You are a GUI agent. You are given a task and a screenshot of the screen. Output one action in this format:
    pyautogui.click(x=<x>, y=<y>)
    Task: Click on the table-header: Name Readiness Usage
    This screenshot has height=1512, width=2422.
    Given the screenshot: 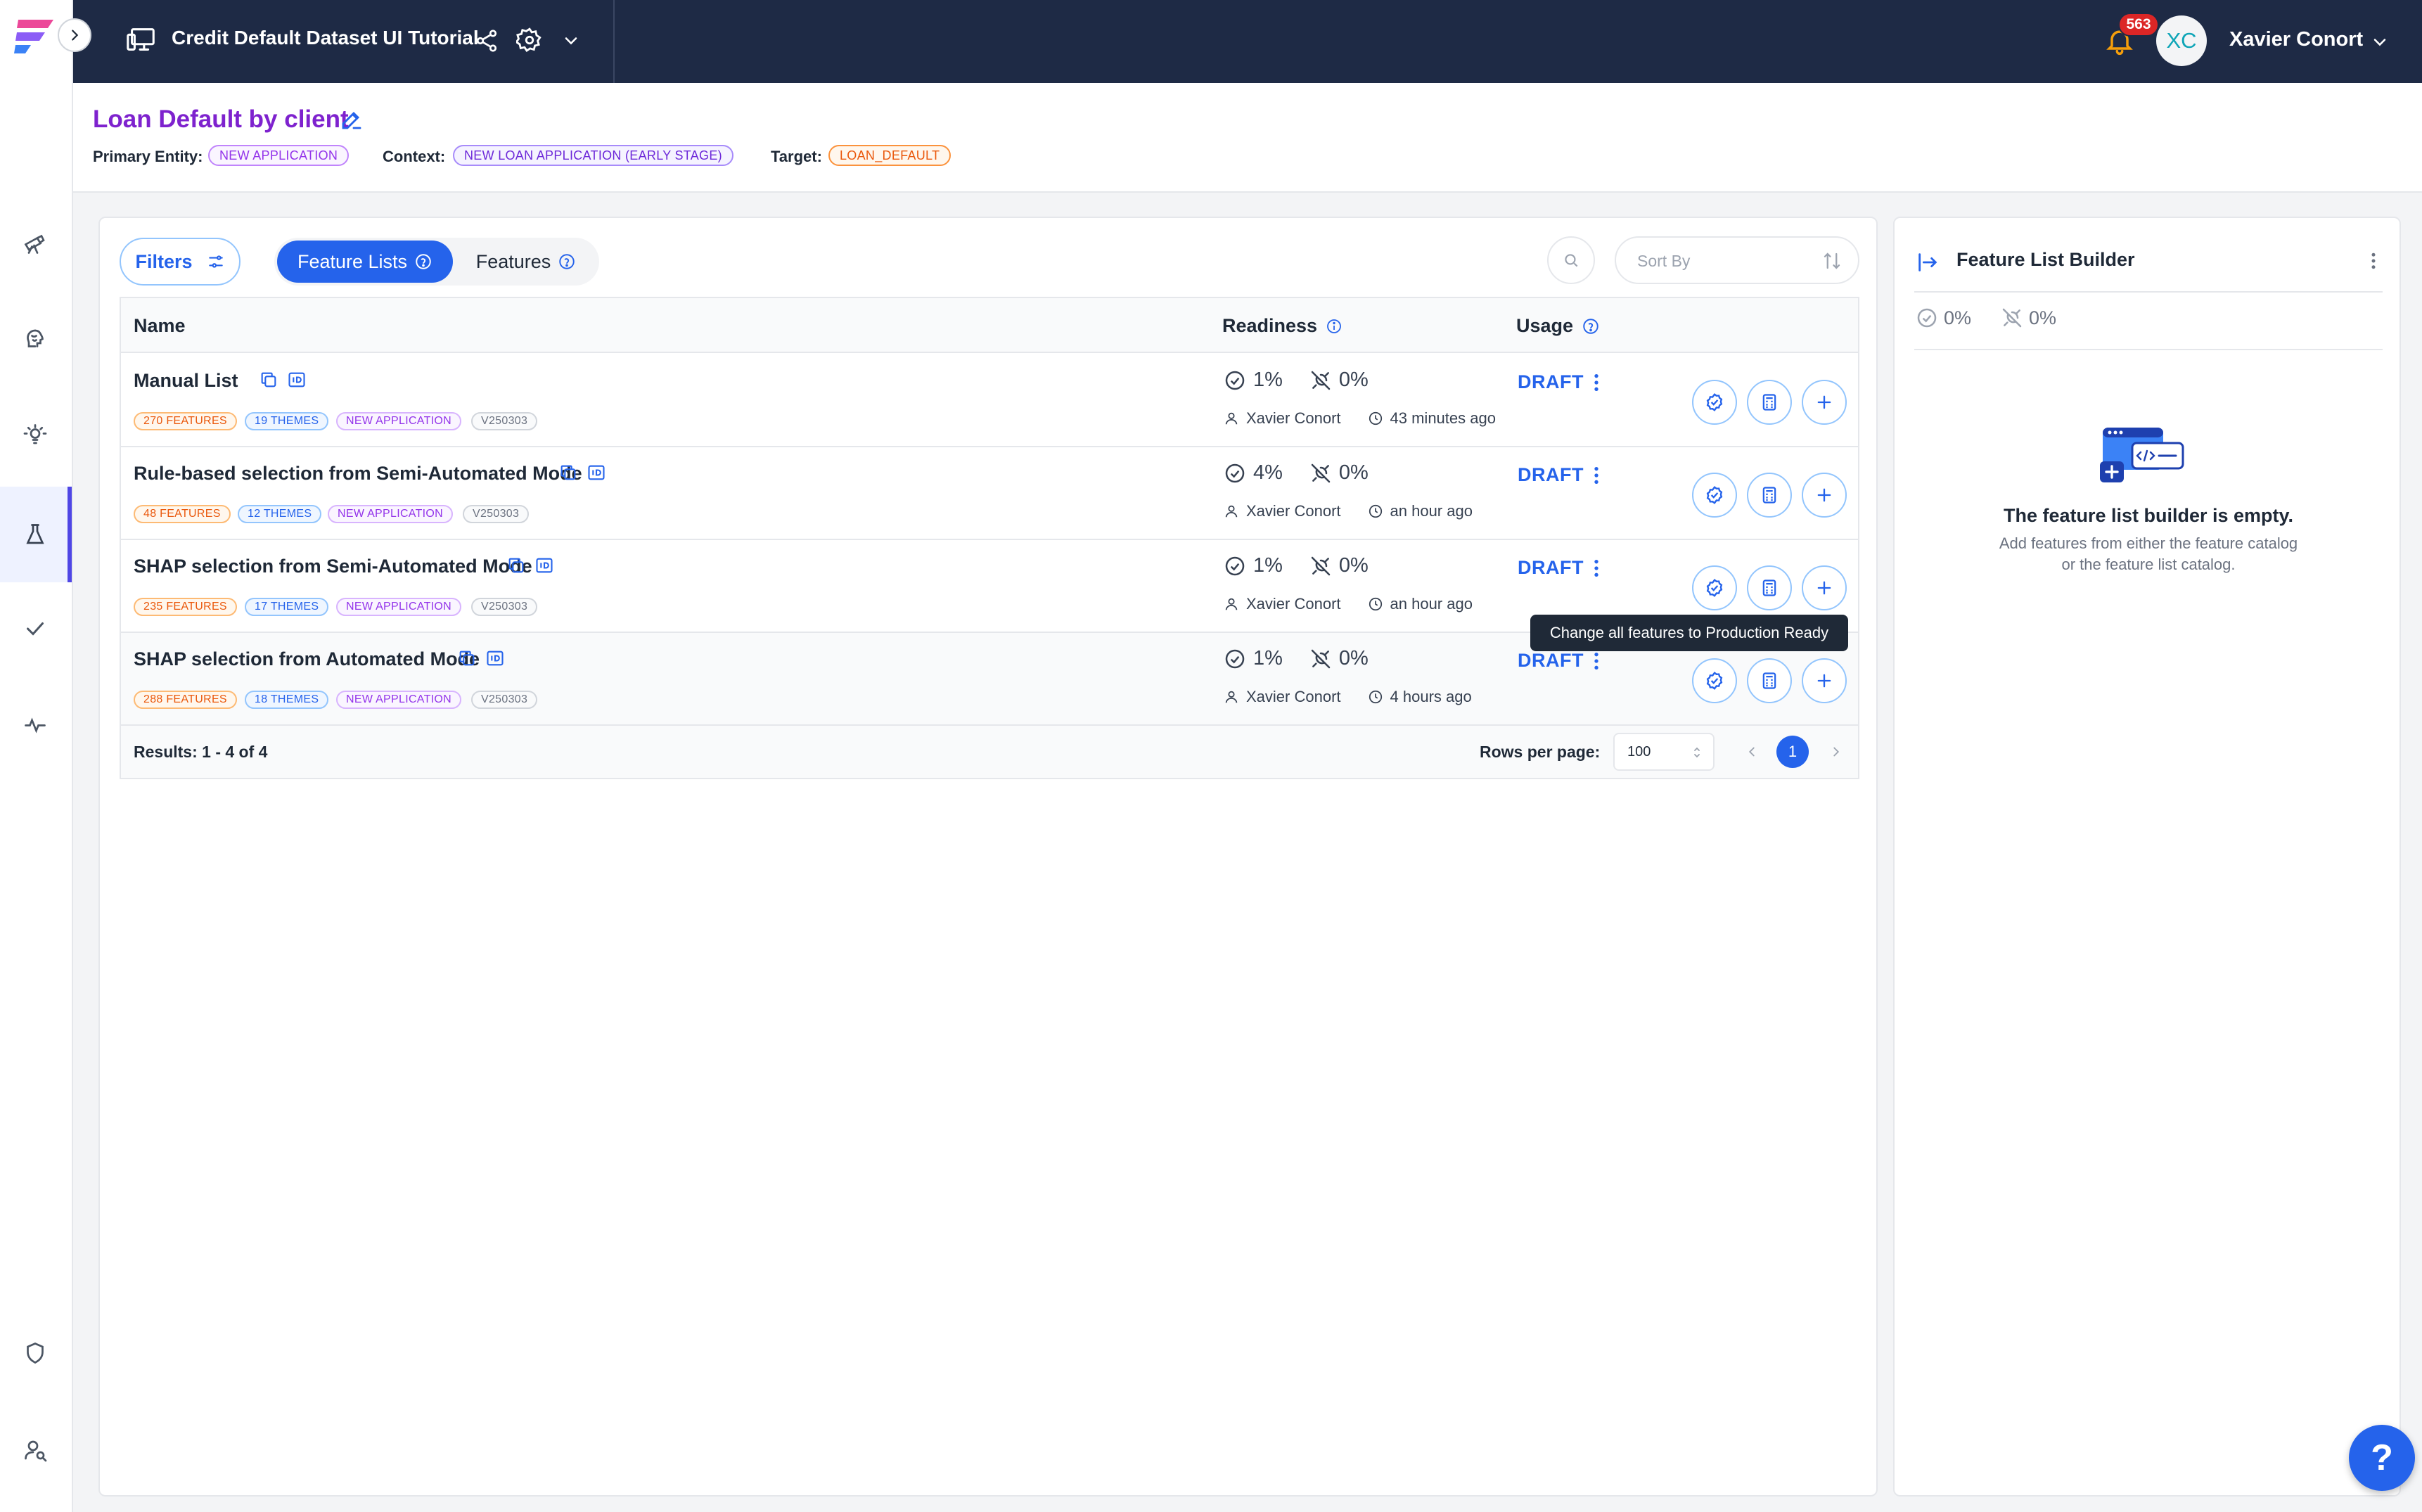 What is the action you would take?
    pyautogui.click(x=990, y=325)
    